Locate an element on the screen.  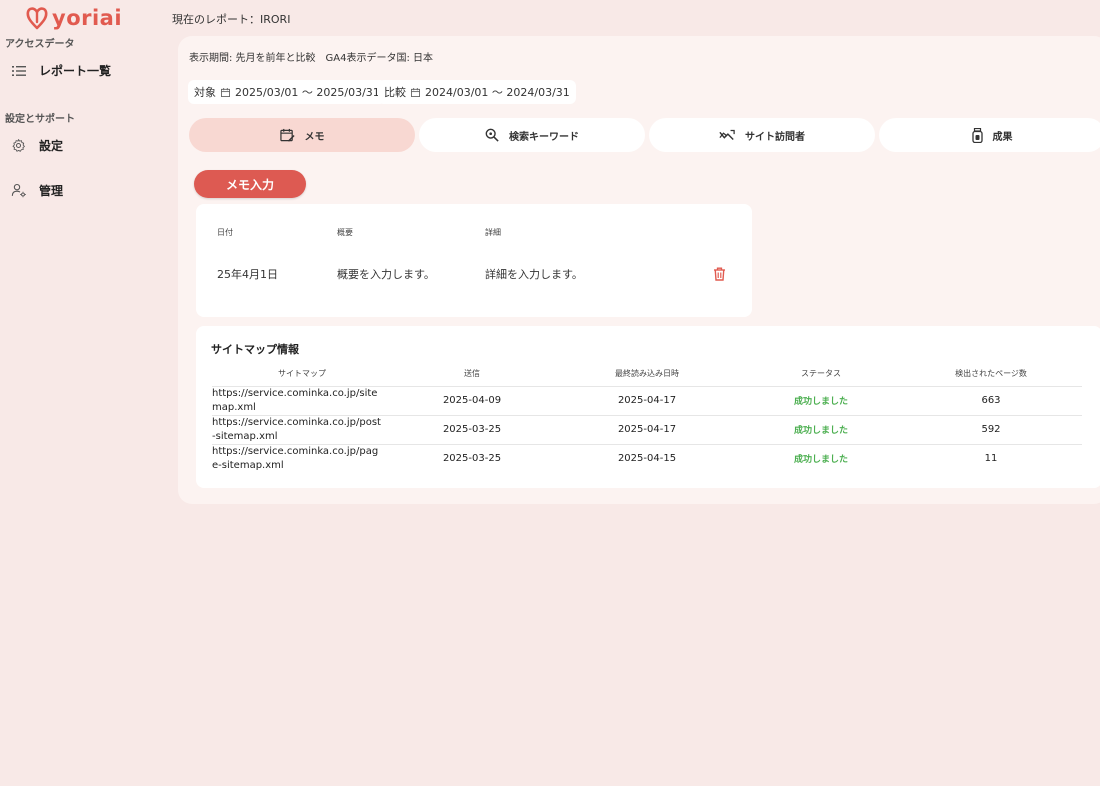
sidebar-item-label: レポート一覧 is located at coordinates (75, 71).